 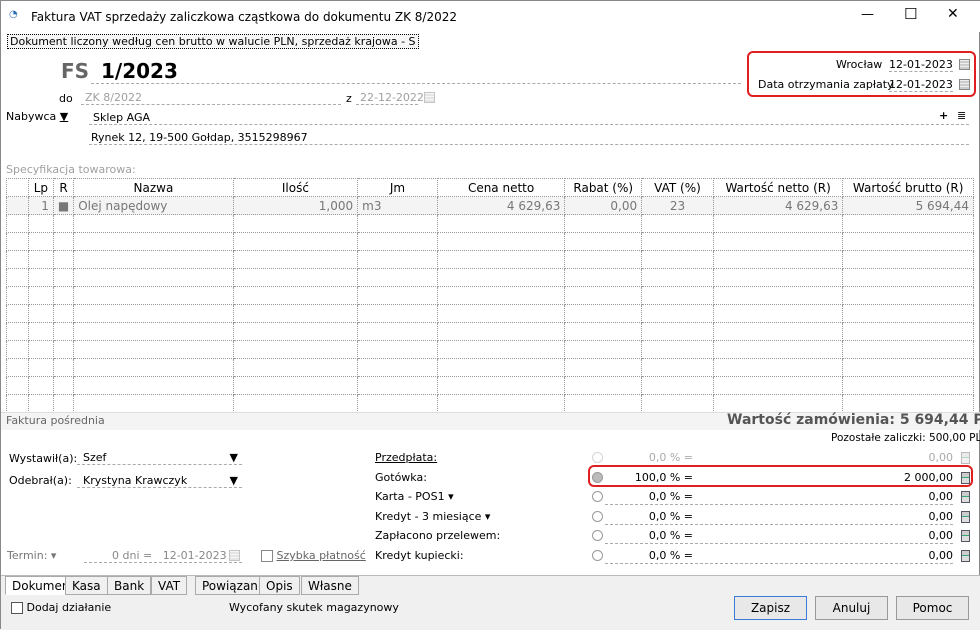 I want to click on payment-label: Kredyt - 3 miesiące ▾, so click(x=432, y=516).